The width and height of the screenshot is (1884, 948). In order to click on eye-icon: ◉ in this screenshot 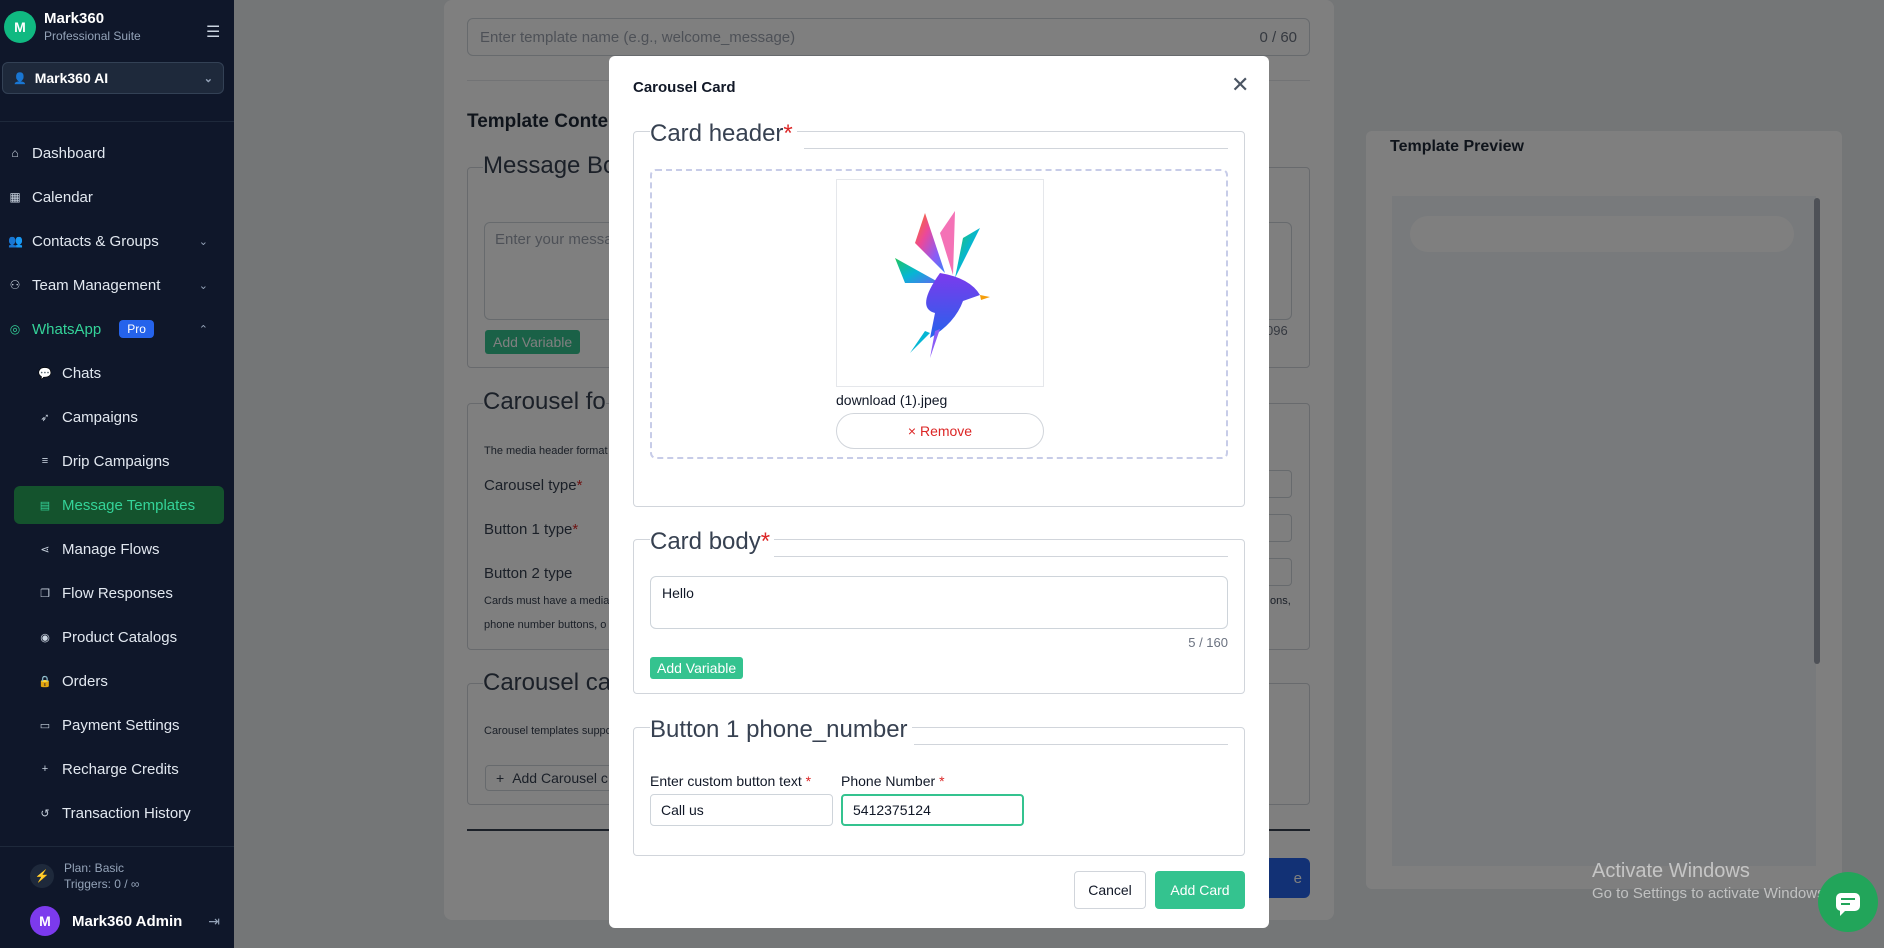, I will do `click(45, 637)`.